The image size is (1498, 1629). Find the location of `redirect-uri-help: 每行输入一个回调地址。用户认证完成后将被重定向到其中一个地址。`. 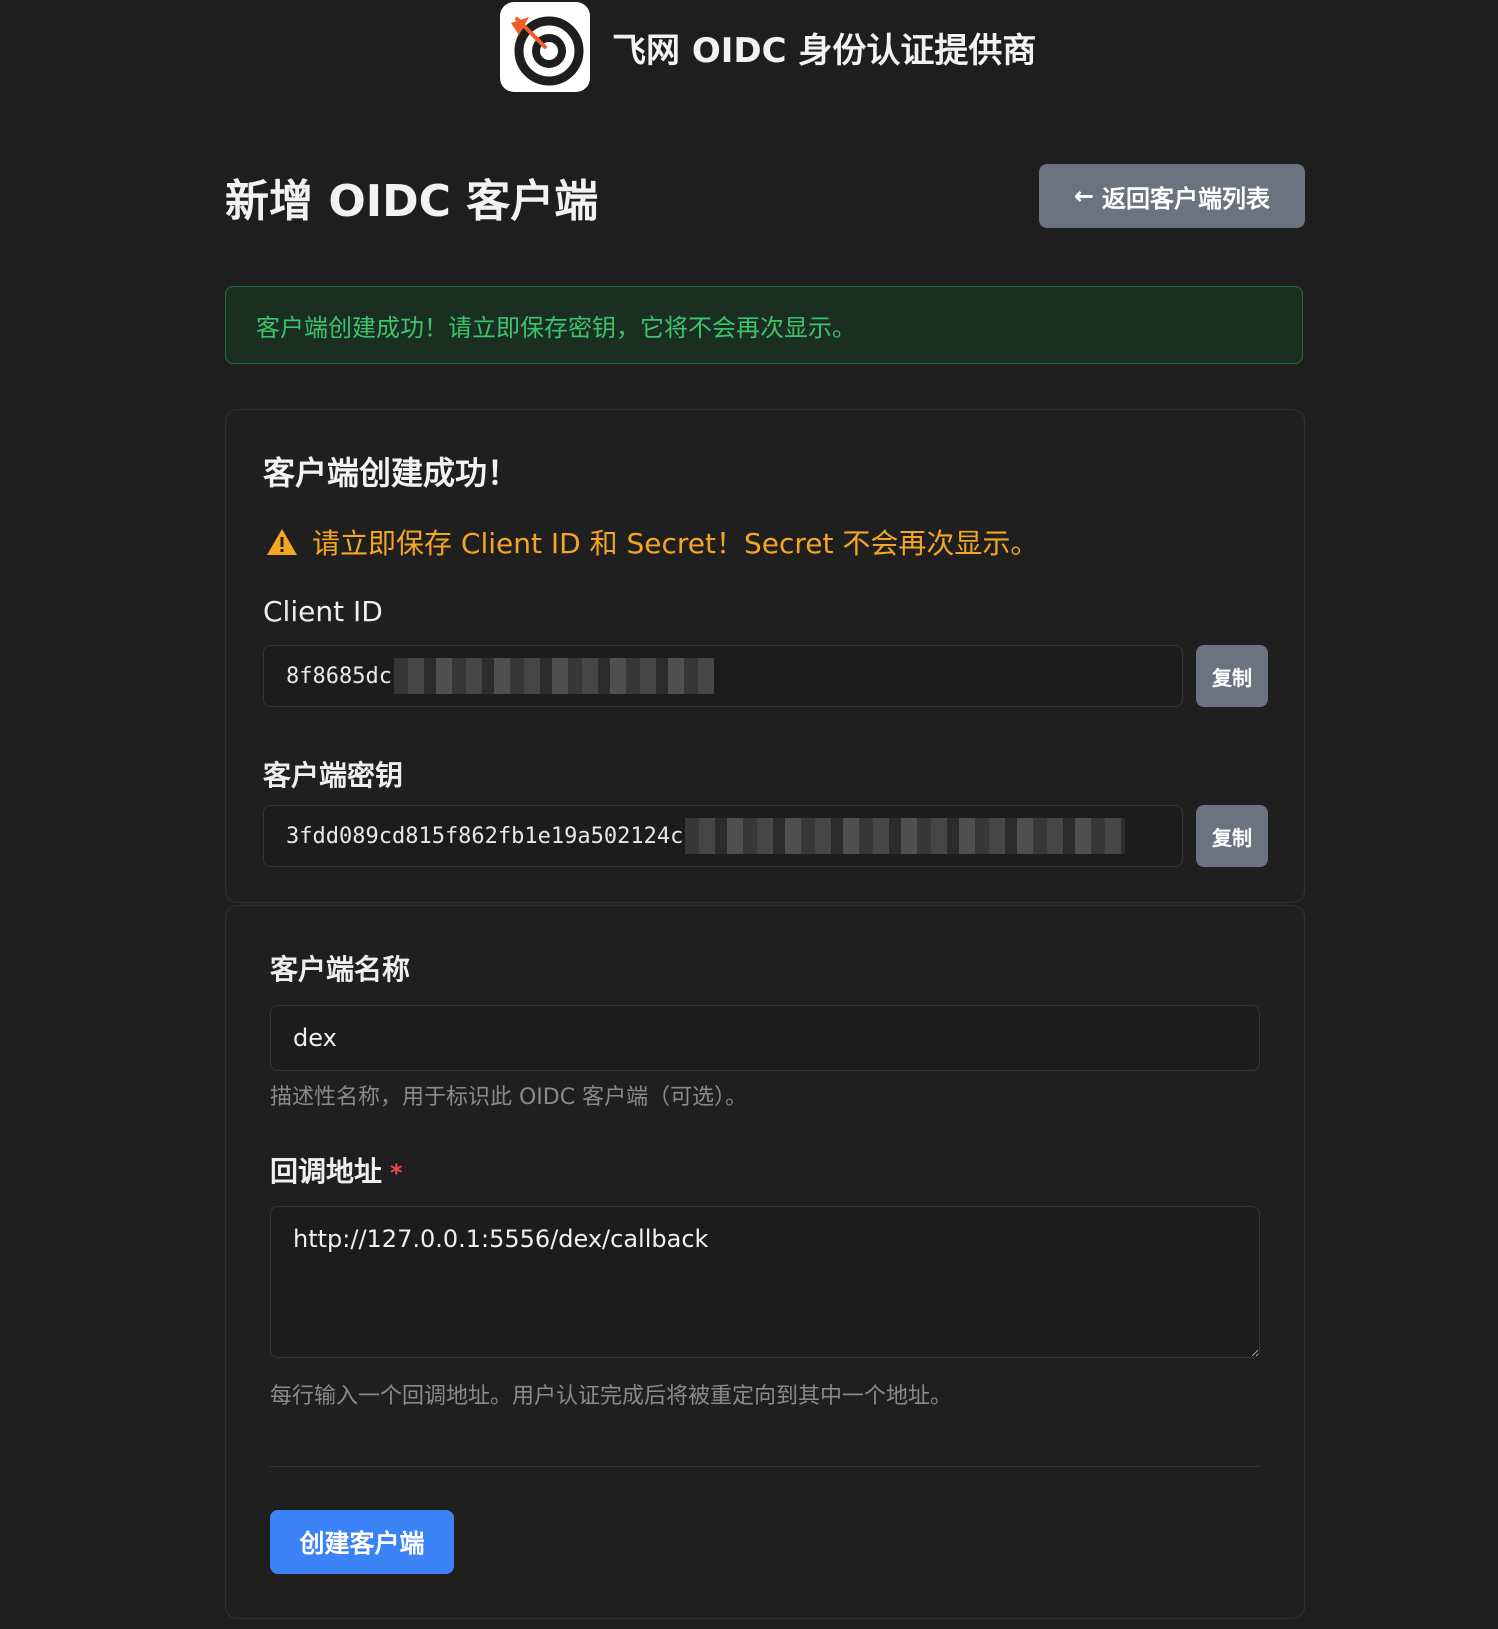

redirect-uri-help: 每行输入一个回调地址。用户认证完成后将被重定向到其中一个地址。 is located at coordinates (611, 1396).